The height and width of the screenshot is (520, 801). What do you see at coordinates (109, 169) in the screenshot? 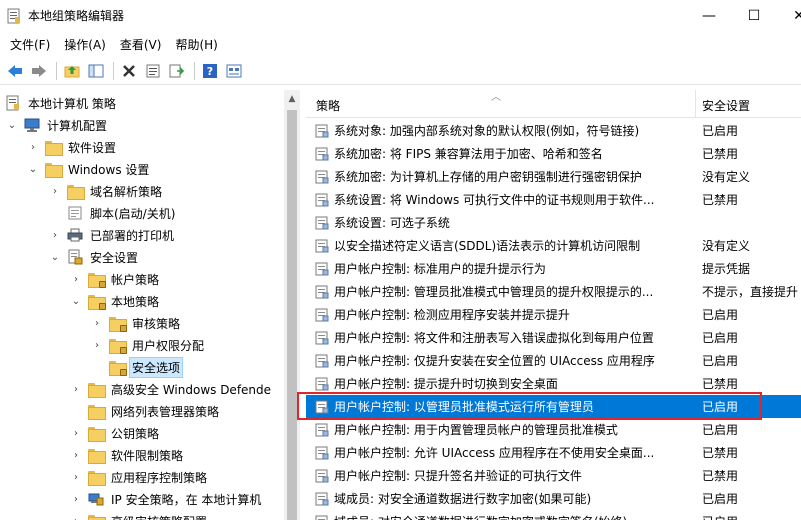
I see `tree-item-label: Windows 设置` at bounding box center [109, 169].